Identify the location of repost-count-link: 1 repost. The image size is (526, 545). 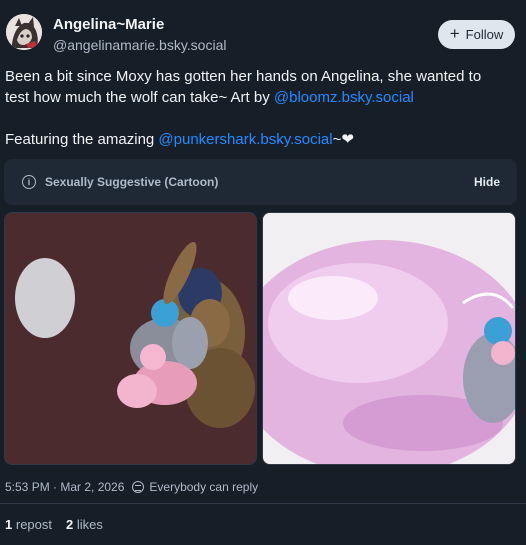
(28, 524).